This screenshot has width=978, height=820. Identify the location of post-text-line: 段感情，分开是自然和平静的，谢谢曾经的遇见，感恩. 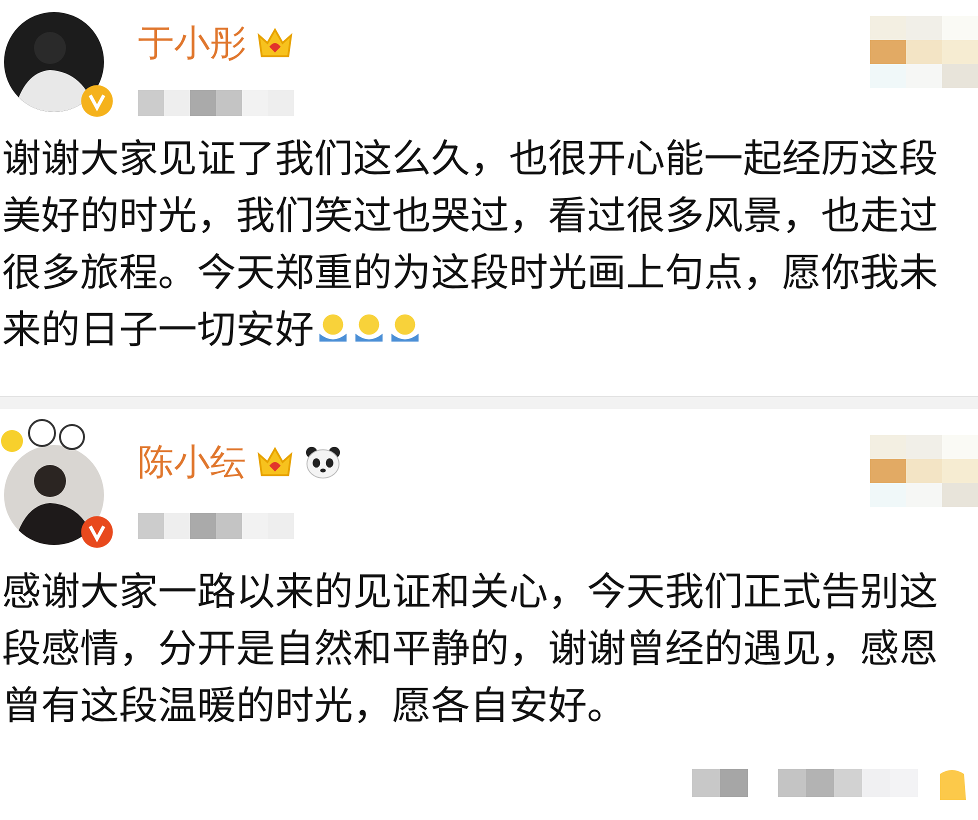
(470, 646).